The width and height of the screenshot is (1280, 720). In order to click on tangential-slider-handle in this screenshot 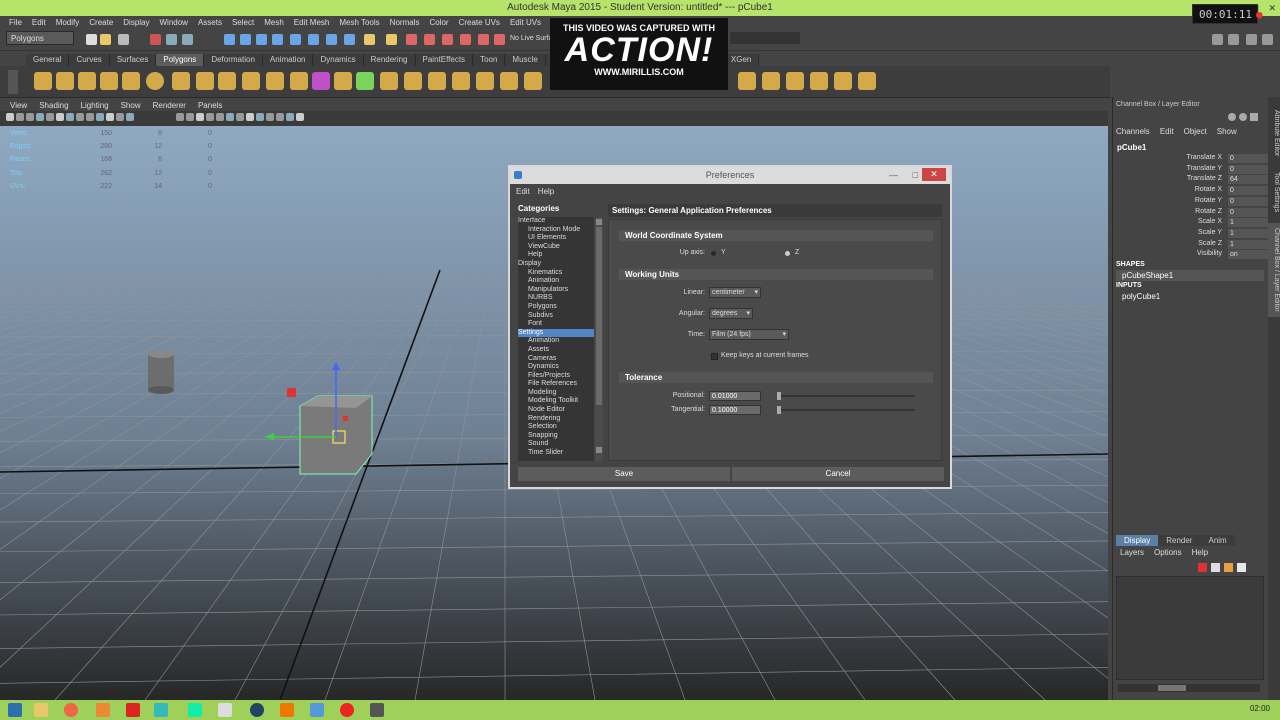, I will do `click(779, 410)`.